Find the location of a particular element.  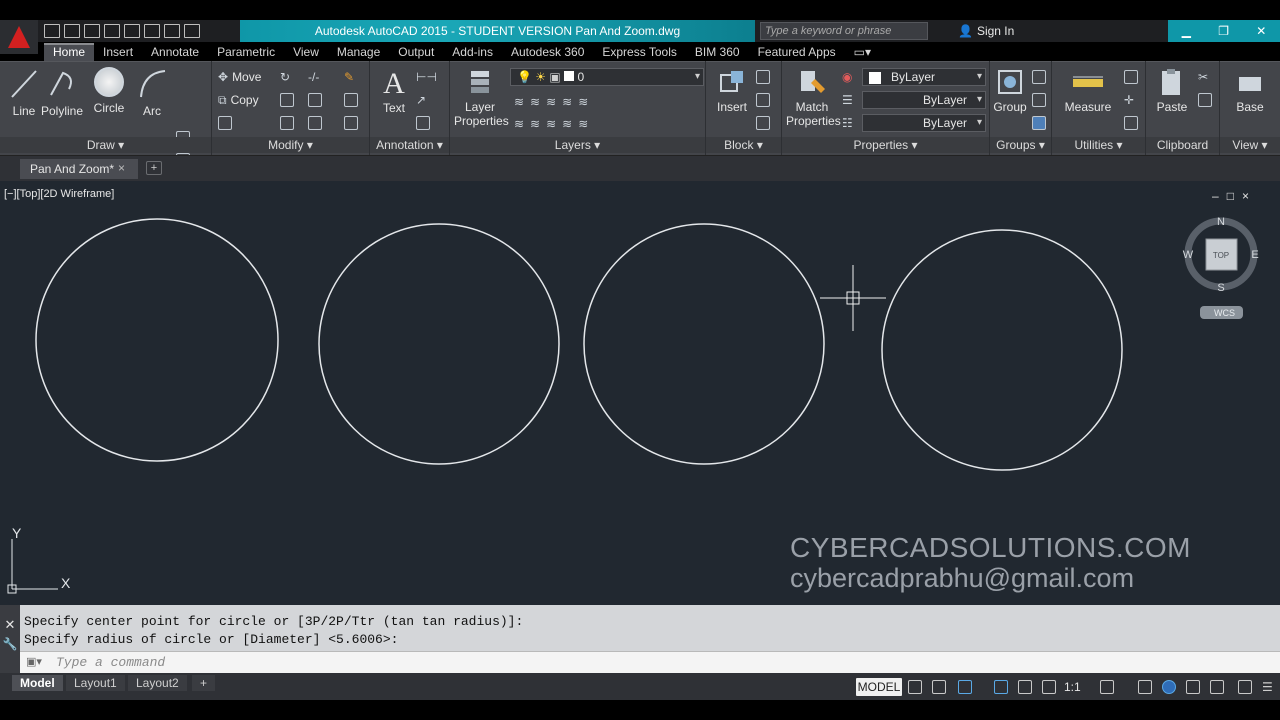

clean-screen-icon is located at coordinates (1217, 687).